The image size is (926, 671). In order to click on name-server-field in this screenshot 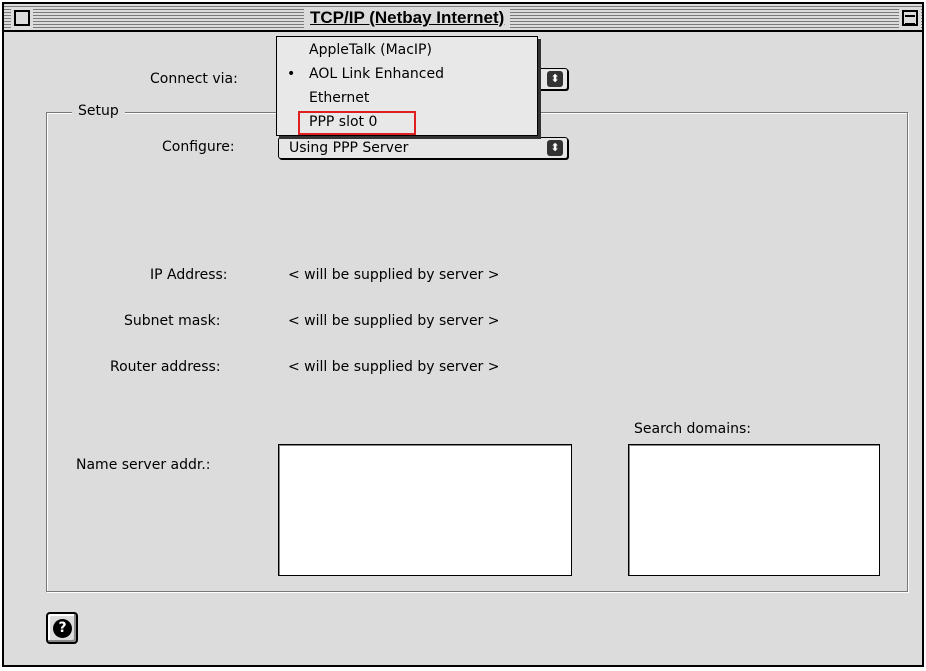, I will do `click(425, 510)`.